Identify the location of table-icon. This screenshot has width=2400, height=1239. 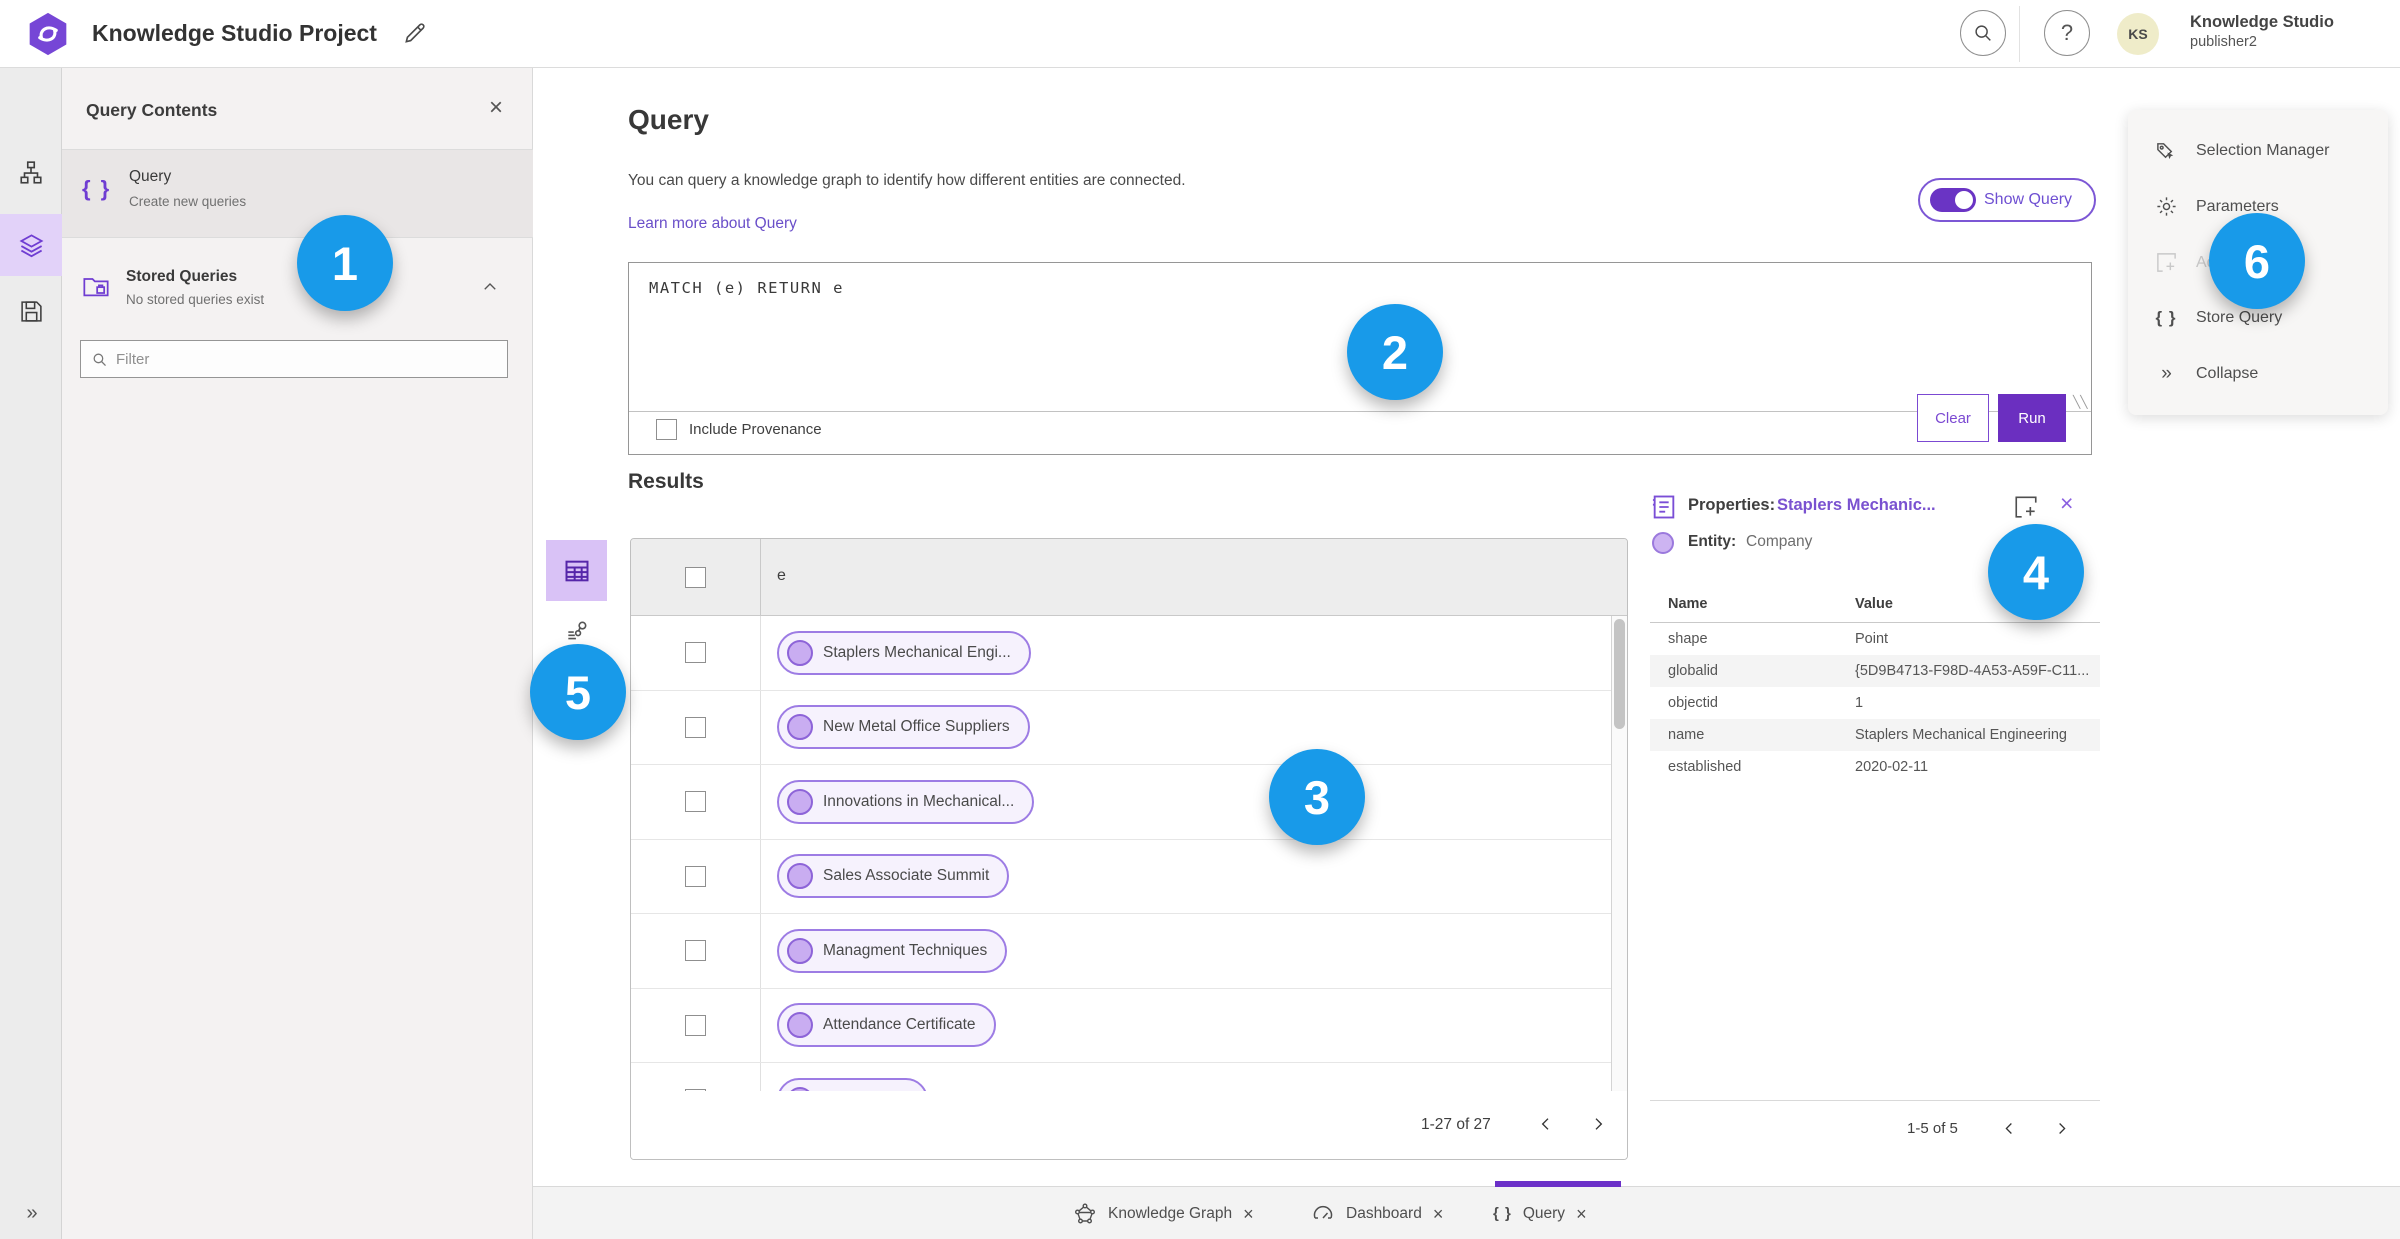
(577, 571).